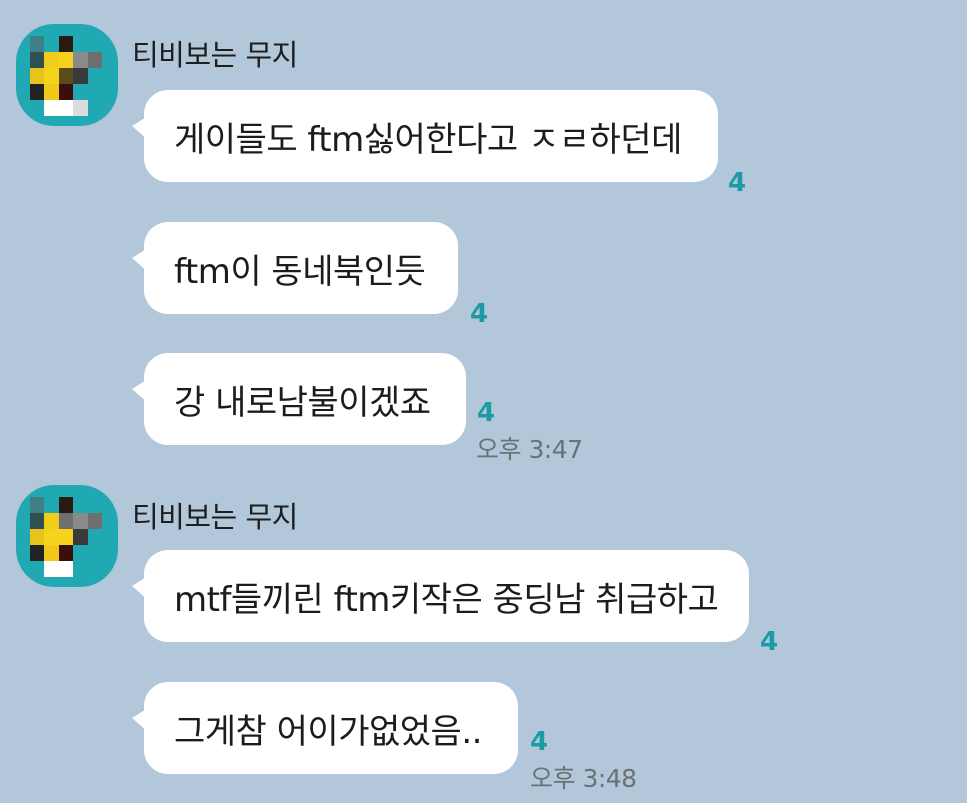 The height and width of the screenshot is (803, 967). Describe the element at coordinates (440, 596) in the screenshot. I see `message-bubble: mtf들끼린 ftm키작은 중딩남 취급하고` at that location.